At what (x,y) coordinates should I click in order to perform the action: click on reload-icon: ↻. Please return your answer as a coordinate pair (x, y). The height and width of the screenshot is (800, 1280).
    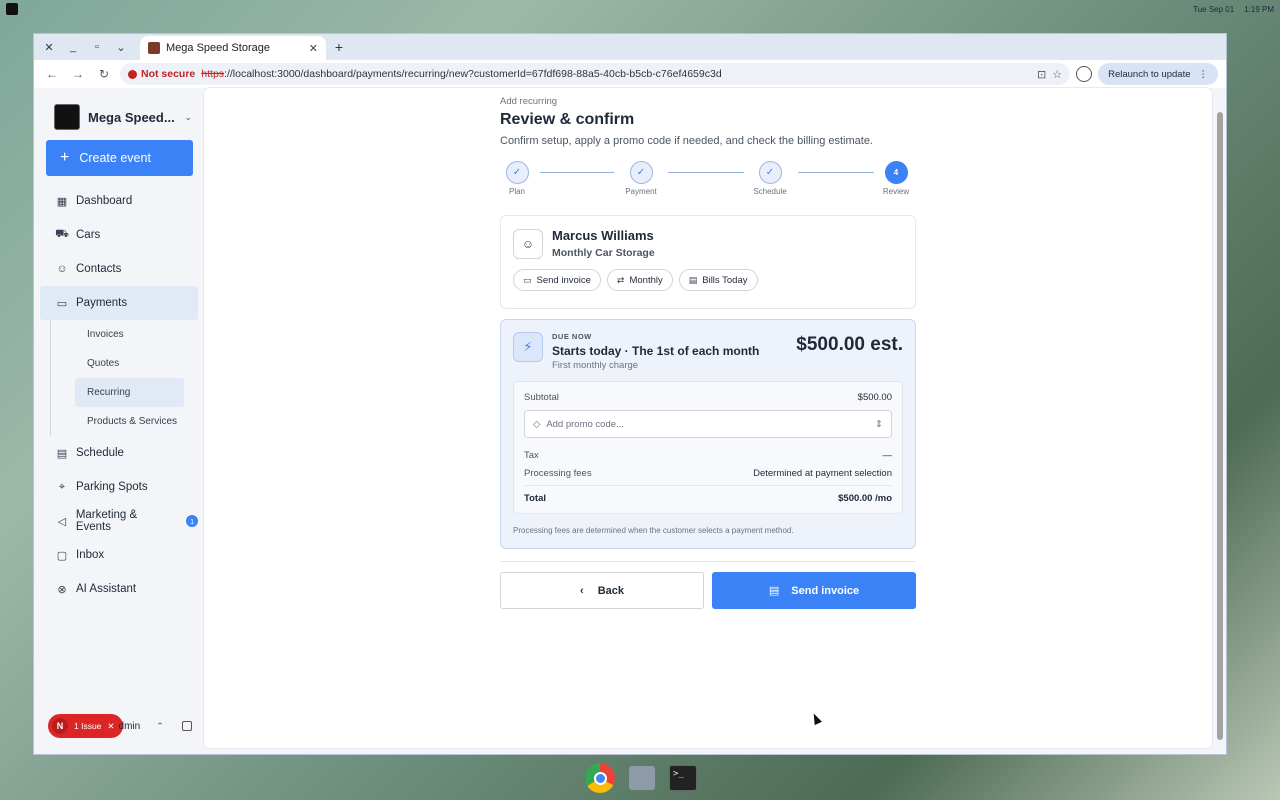
    Looking at the image, I should click on (104, 74).